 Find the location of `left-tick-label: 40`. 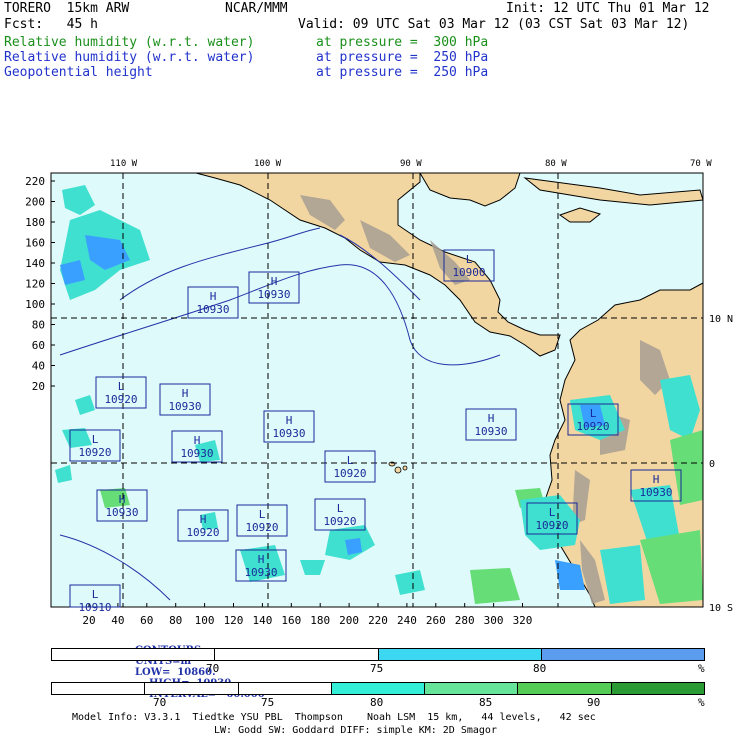

left-tick-label: 40 is located at coordinates (38, 366).